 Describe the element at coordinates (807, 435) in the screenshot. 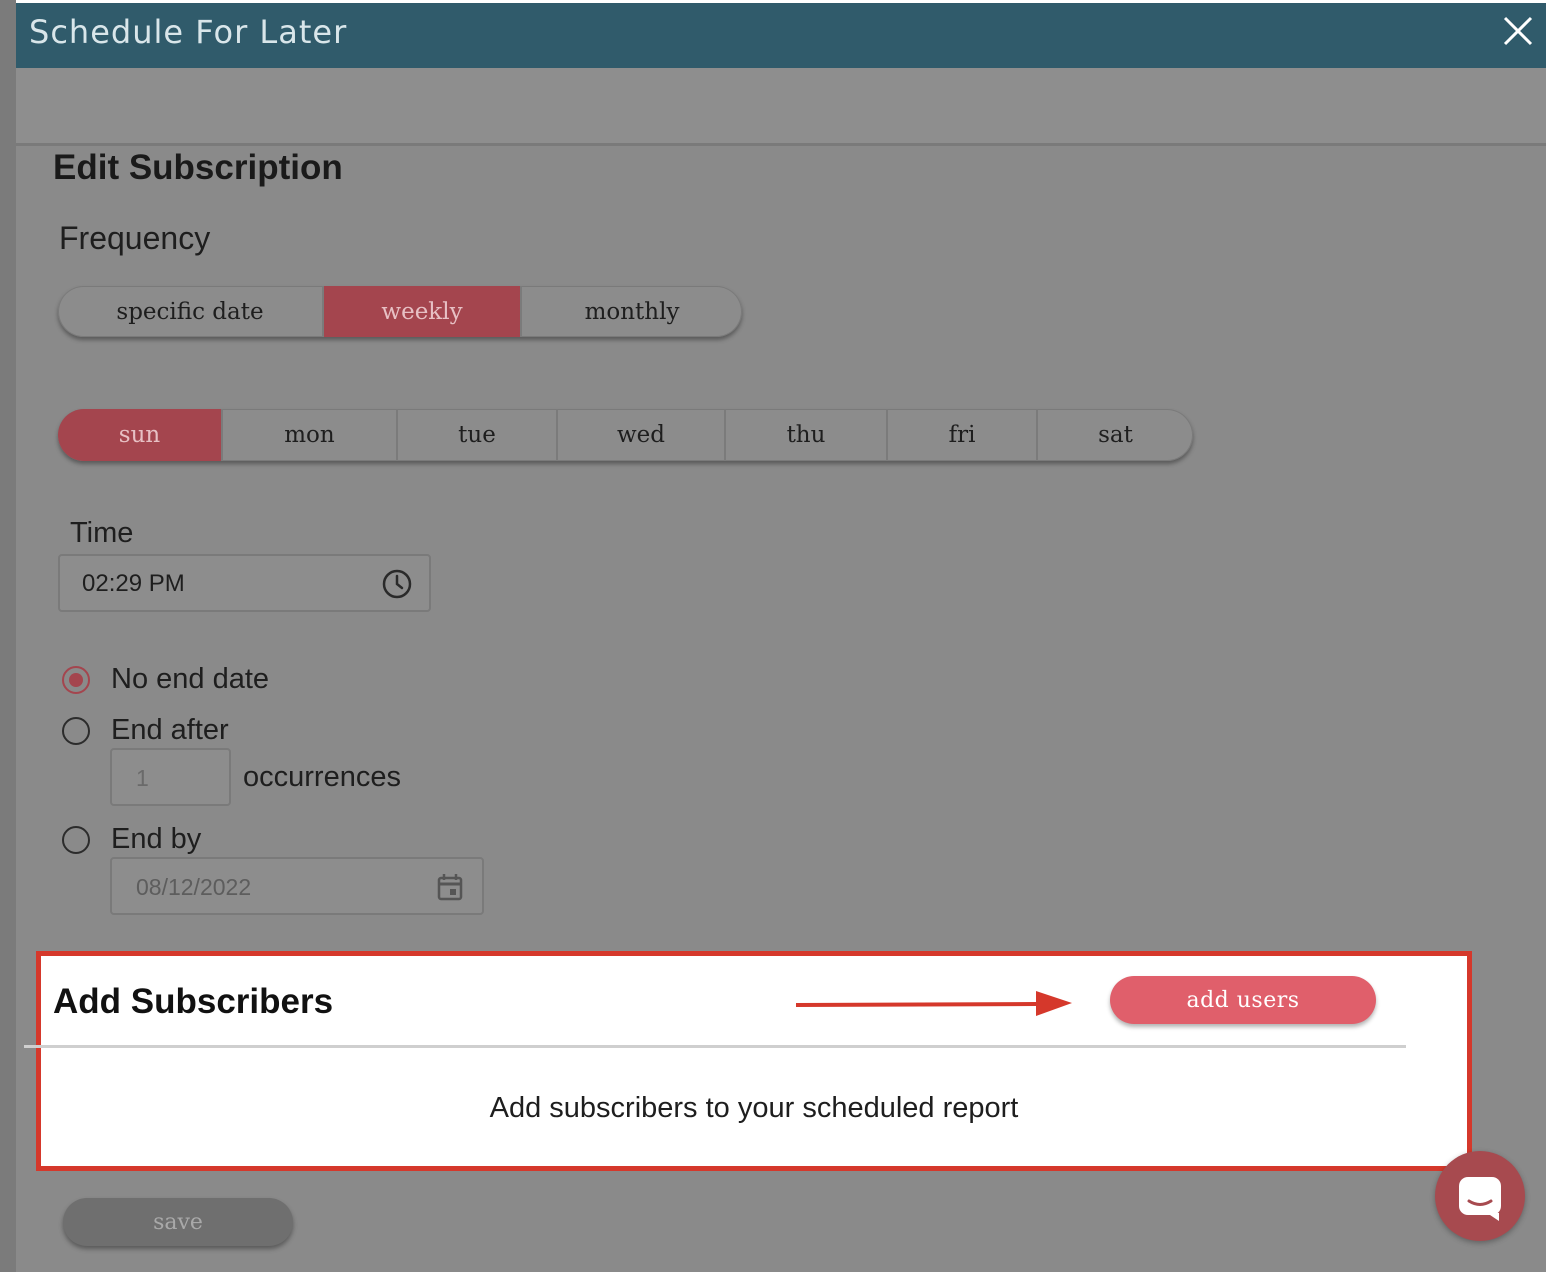

I see `day-option-thu: thu` at that location.